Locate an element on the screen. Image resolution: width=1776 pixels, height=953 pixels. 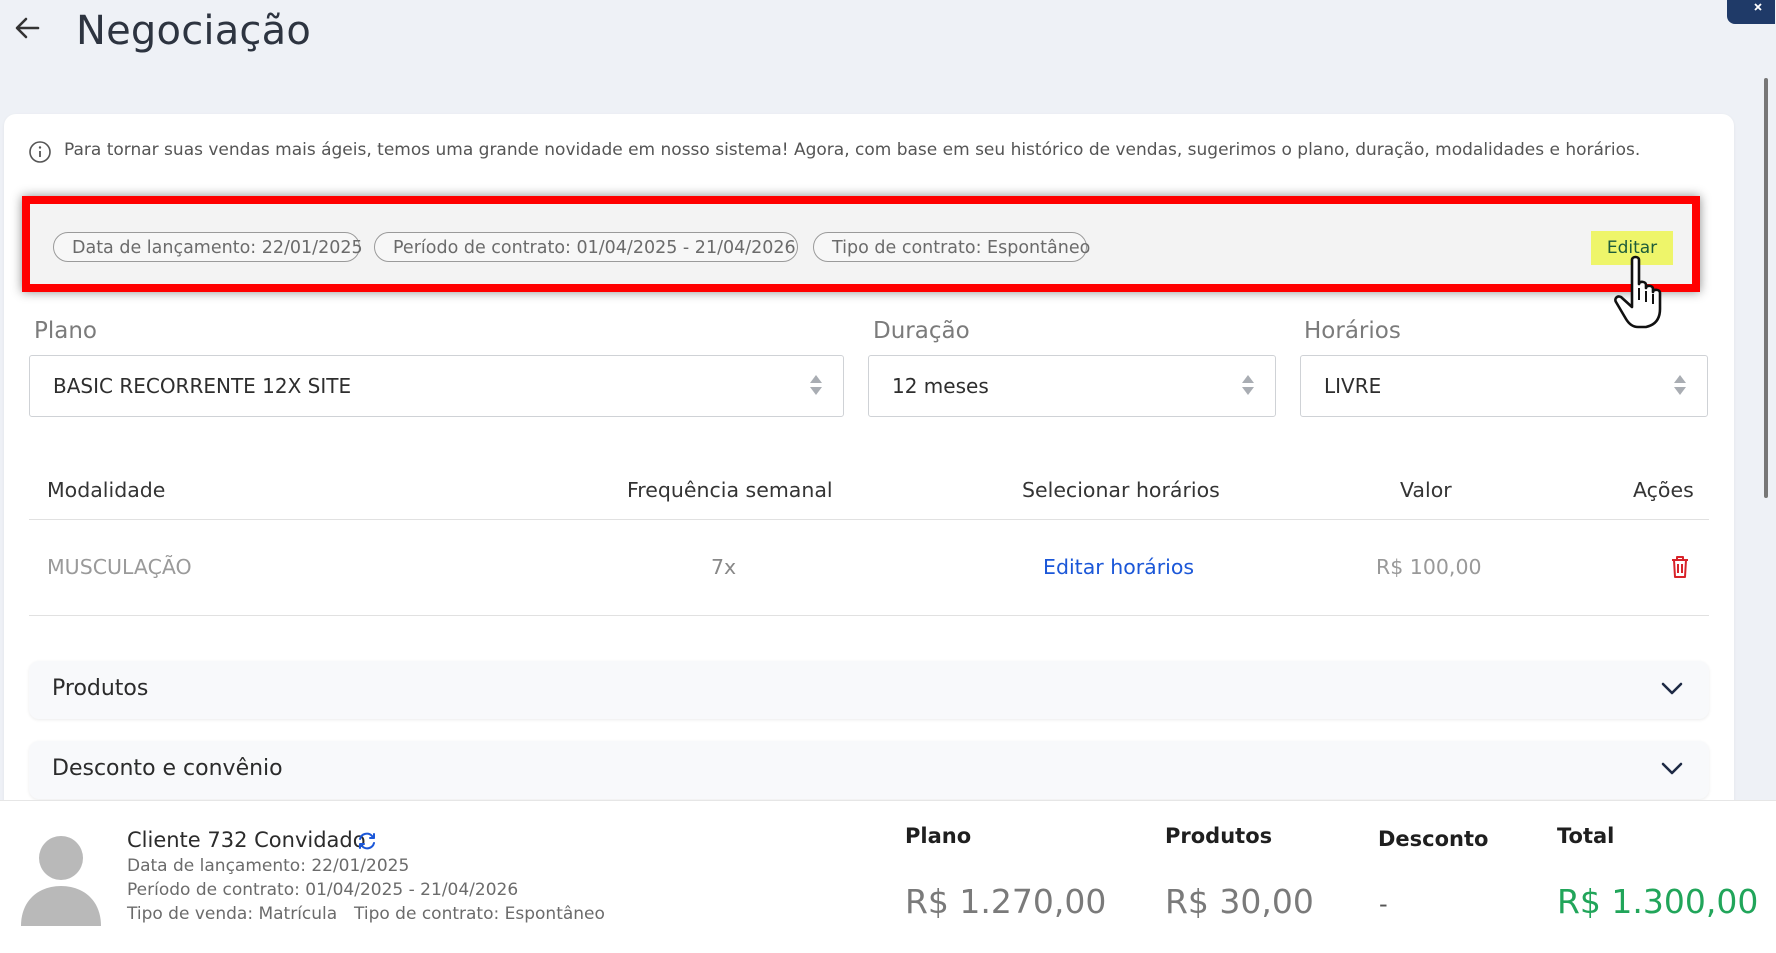
column-header-modalidade: Modalidade is located at coordinates (106, 490).